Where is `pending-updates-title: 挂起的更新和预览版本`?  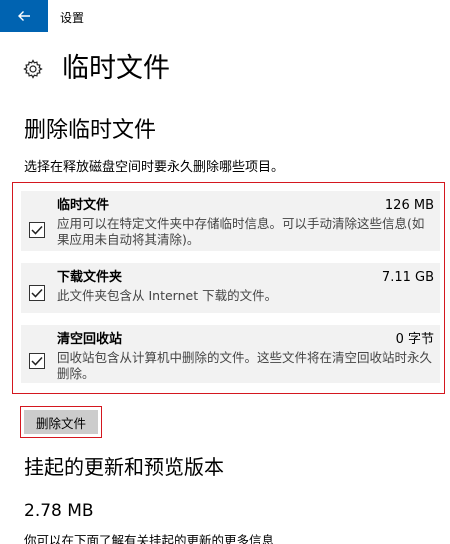 pending-updates-title: 挂起的更新和预览版本 is located at coordinates (124, 467).